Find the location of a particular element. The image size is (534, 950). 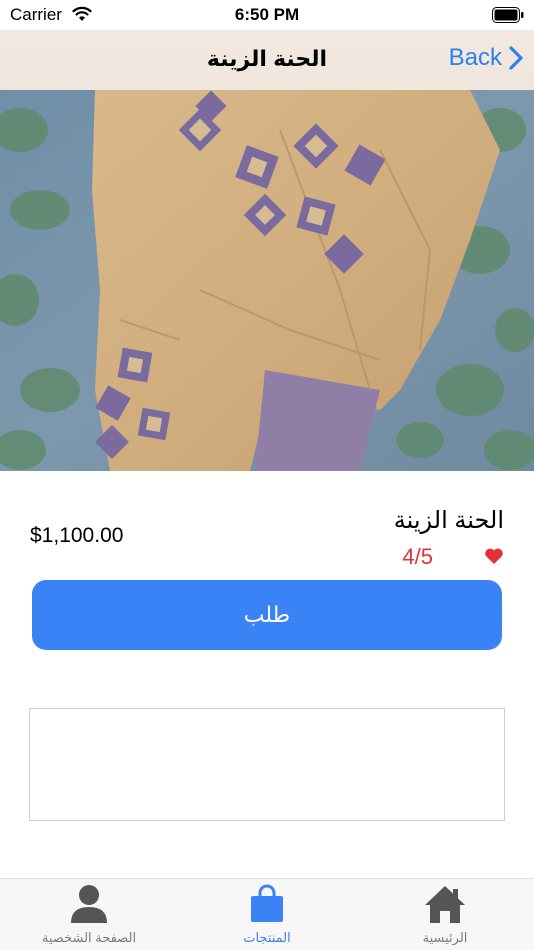

back-button: Back is located at coordinates (486, 58).